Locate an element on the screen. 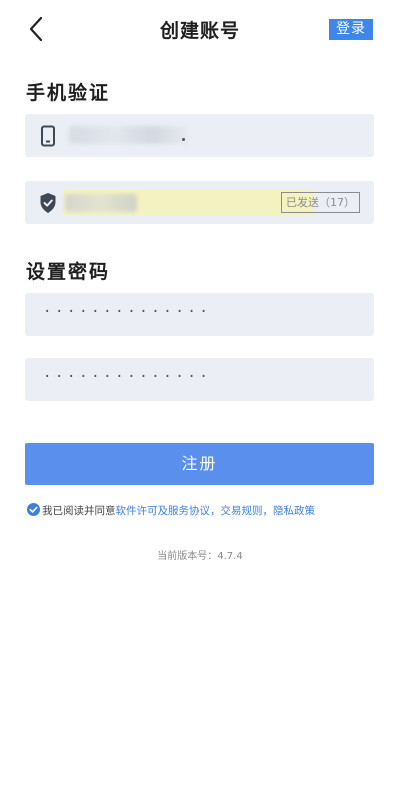  privacy-policy-link: 隐私政策 is located at coordinates (294, 511).